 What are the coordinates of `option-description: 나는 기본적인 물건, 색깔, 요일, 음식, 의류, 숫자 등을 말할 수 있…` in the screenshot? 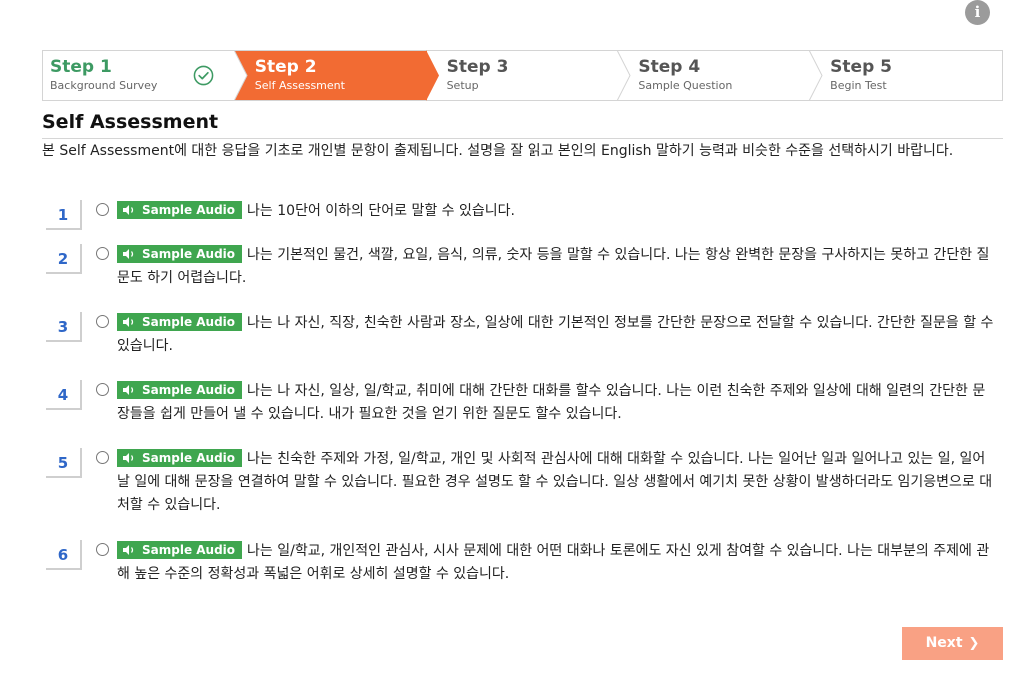 It's located at (553, 266).